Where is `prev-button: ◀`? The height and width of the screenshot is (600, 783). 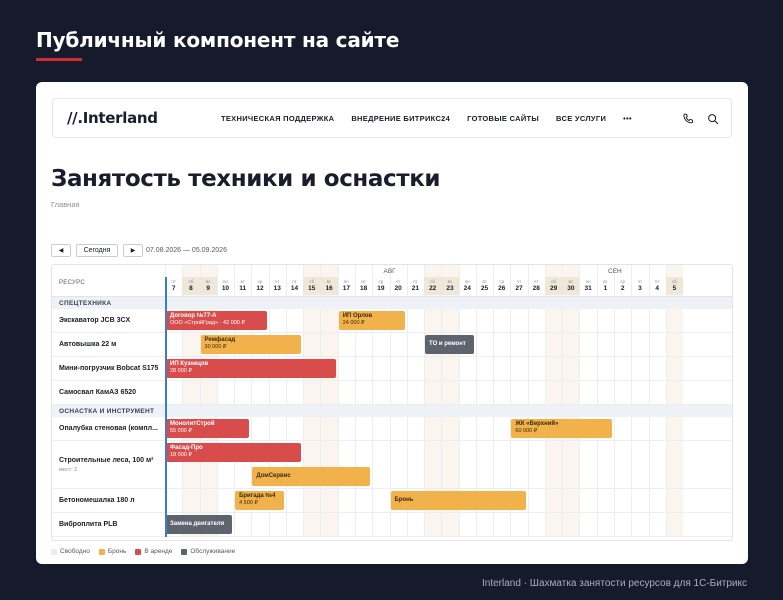
prev-button: ◀ is located at coordinates (61, 250).